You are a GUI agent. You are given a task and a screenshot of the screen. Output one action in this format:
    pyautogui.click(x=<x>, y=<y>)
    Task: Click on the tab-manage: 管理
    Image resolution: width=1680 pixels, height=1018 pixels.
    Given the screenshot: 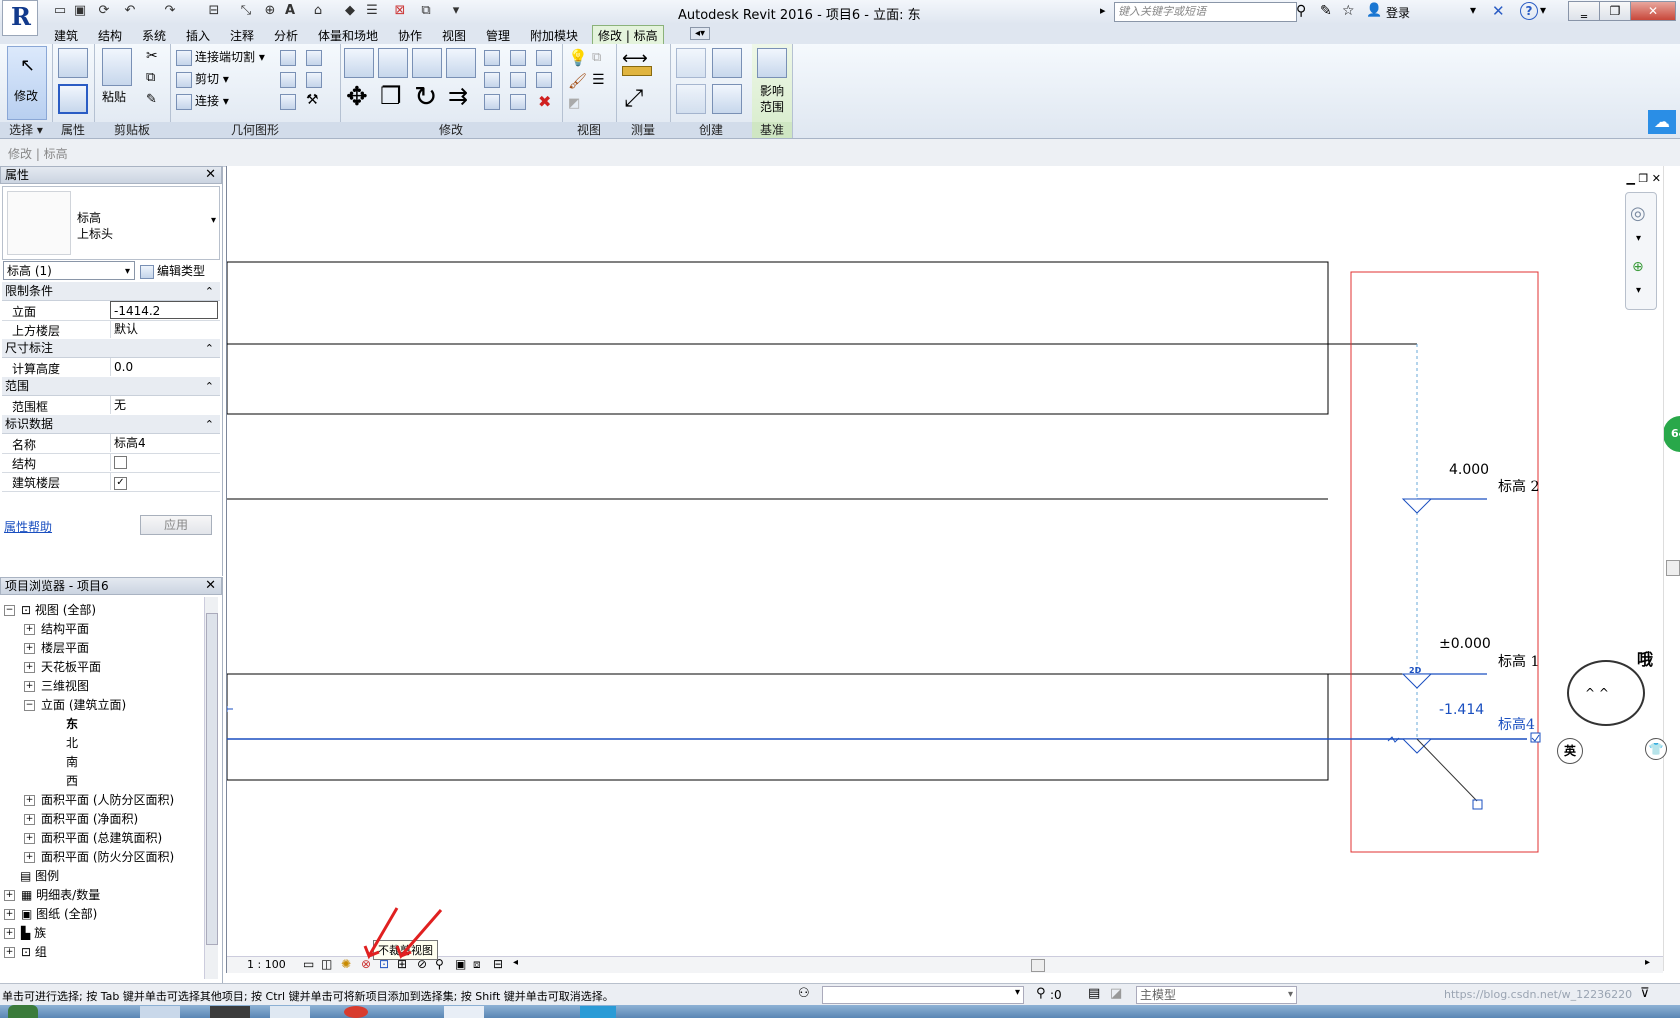 What is the action you would take?
    pyautogui.click(x=498, y=35)
    